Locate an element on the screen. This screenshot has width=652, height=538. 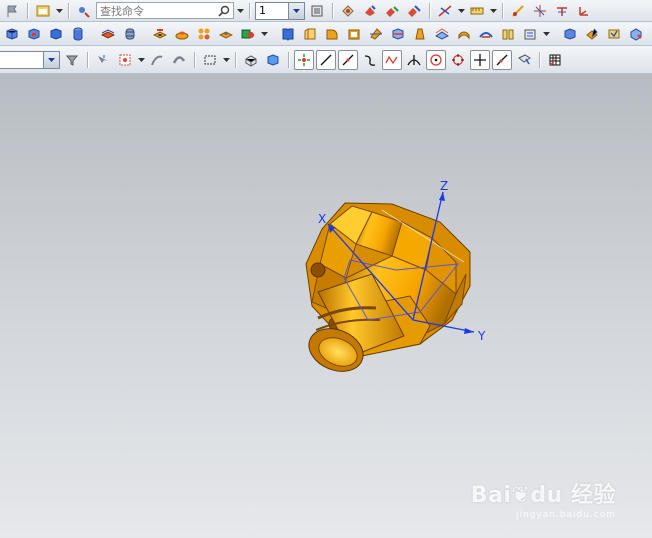
snap-grid-icon is located at coordinates (555, 60).